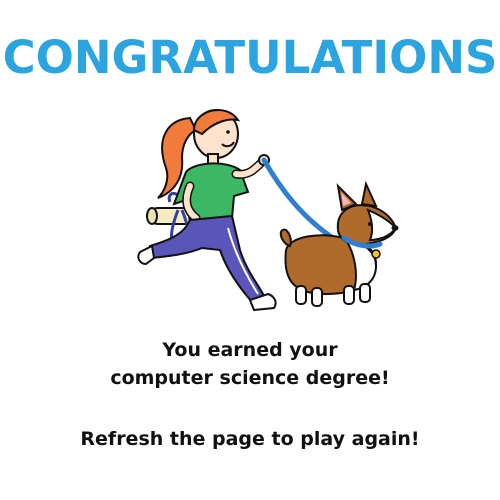 The width and height of the screenshot is (500, 500). I want to click on replay-instruction: Refresh the page to play again!, so click(250, 439).